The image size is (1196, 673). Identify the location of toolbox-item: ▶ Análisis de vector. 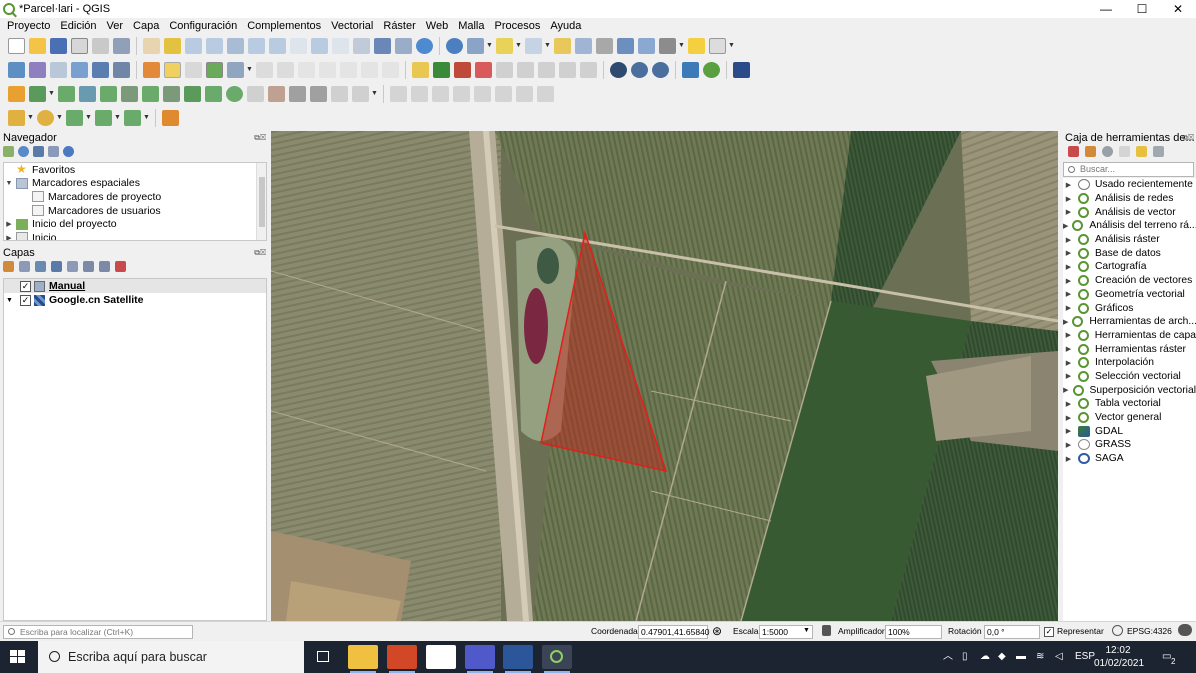
(1129, 212).